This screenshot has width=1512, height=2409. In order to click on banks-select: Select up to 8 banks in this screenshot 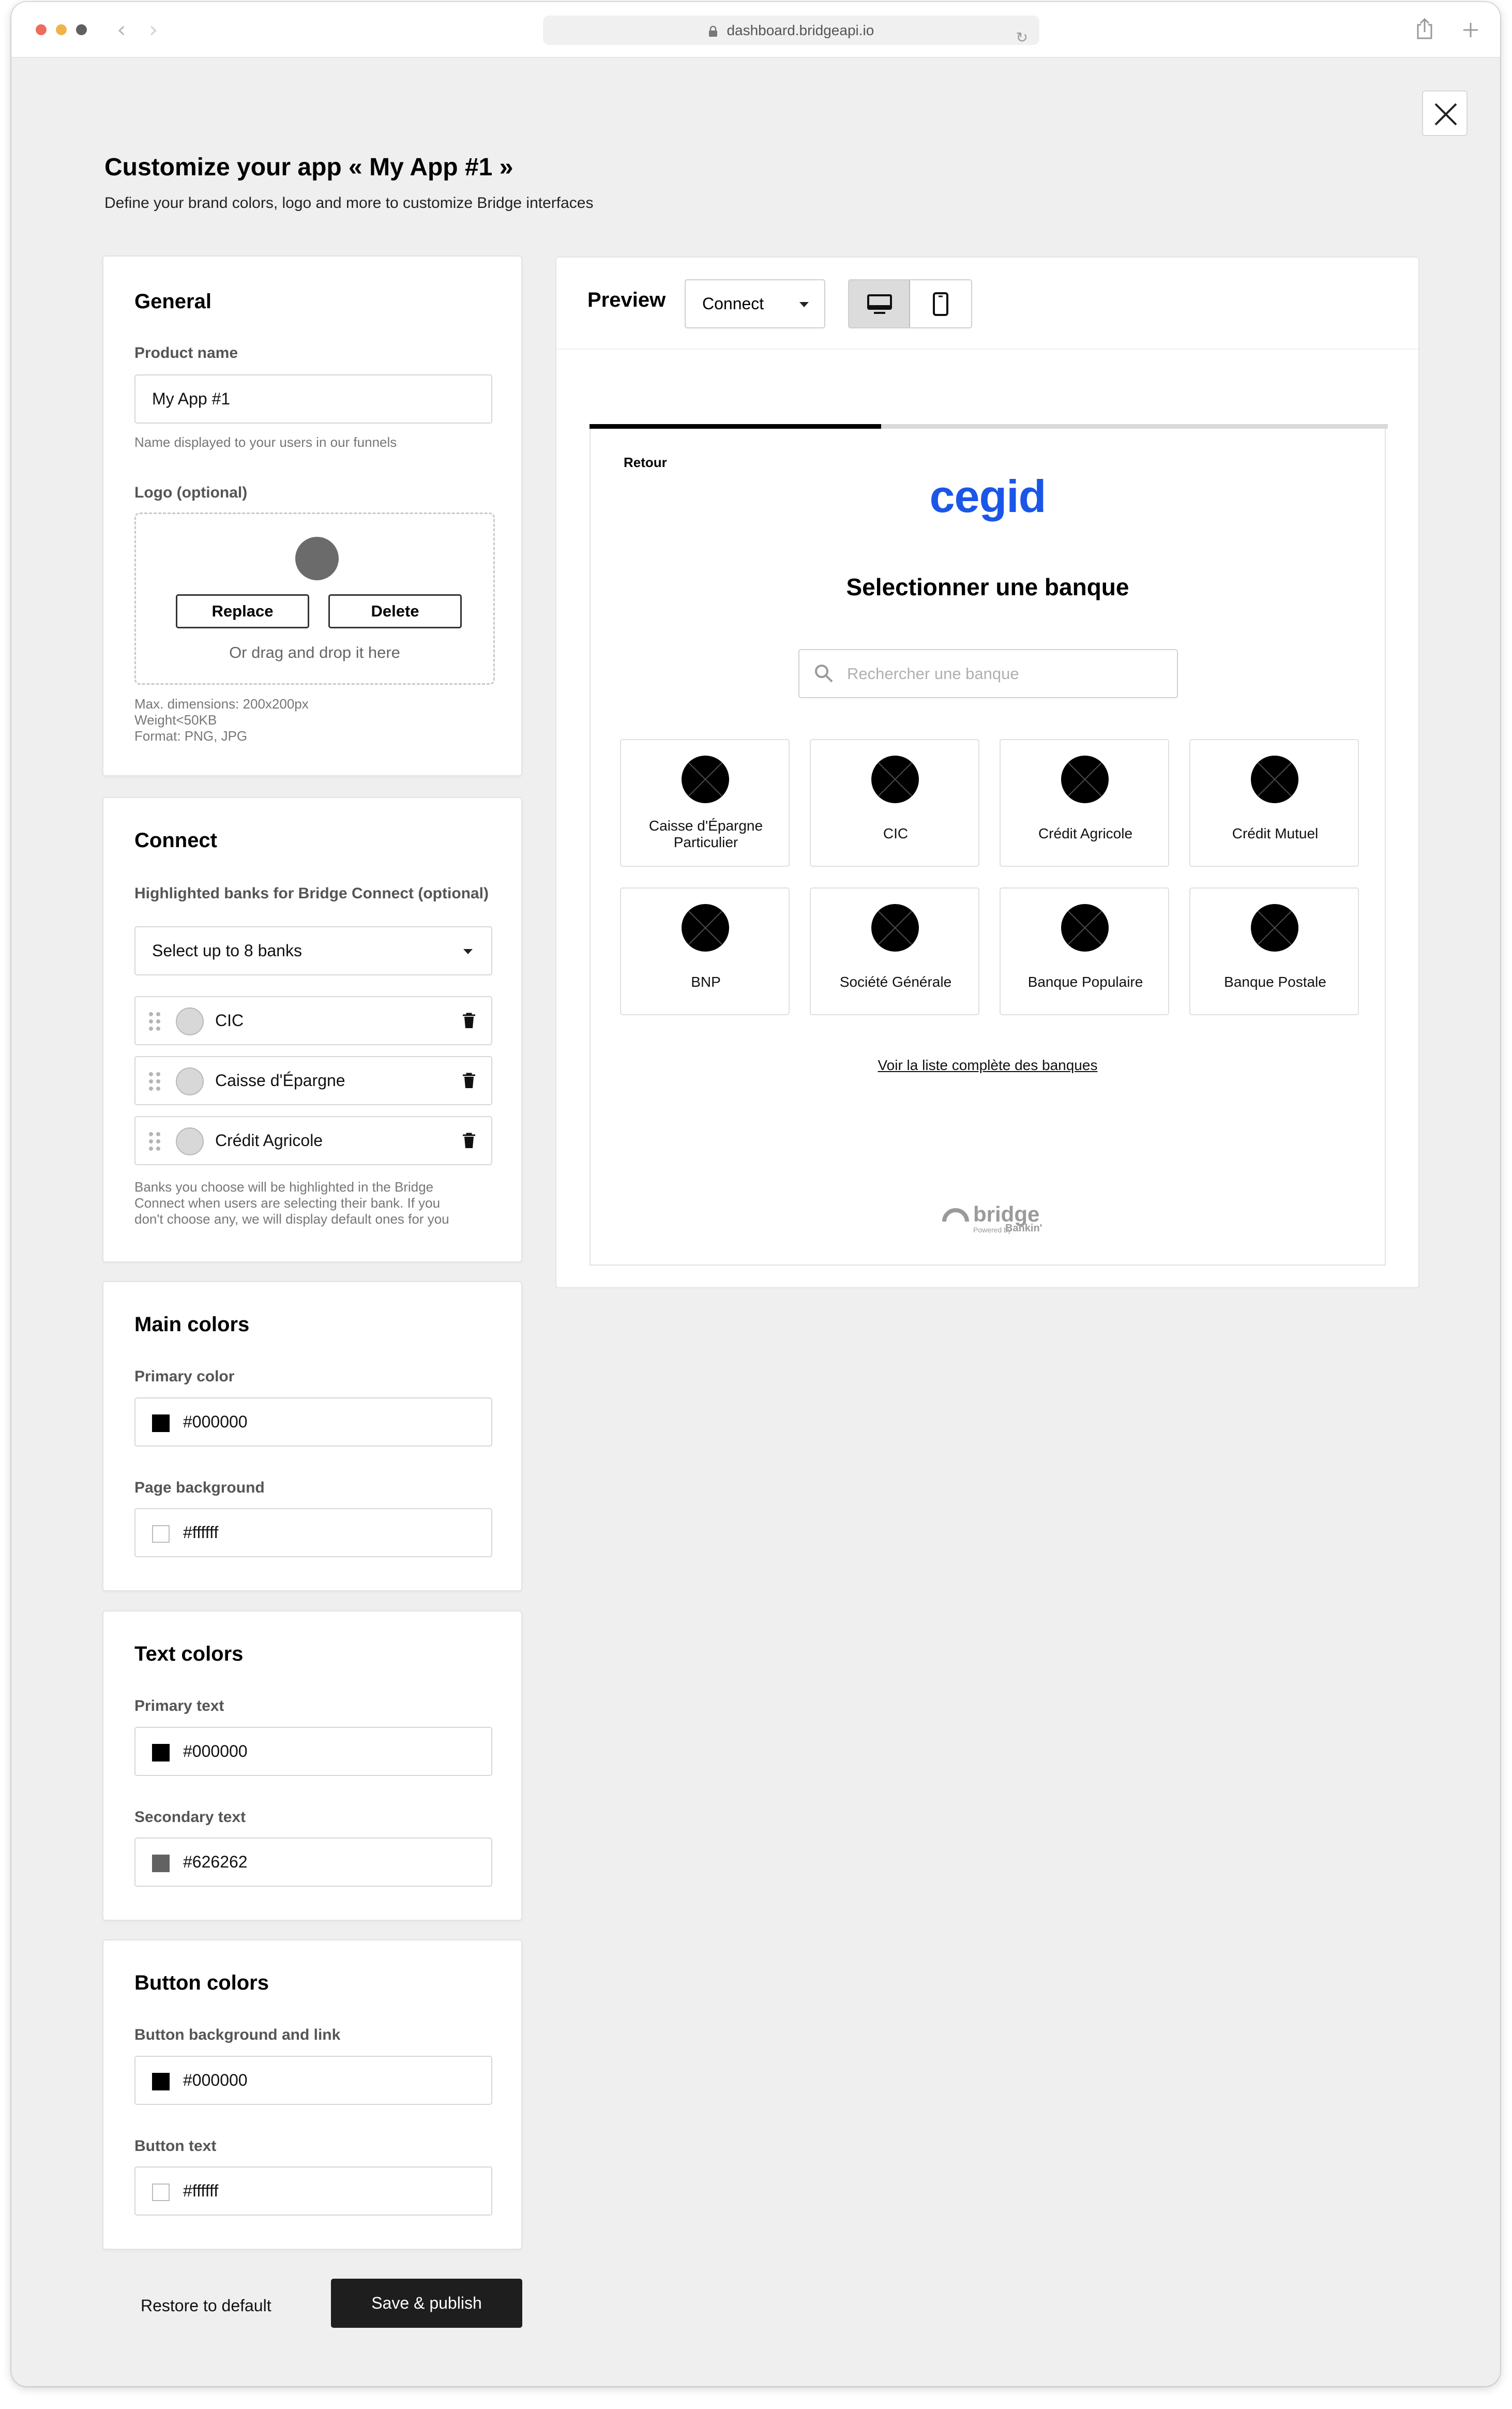, I will do `click(313, 951)`.